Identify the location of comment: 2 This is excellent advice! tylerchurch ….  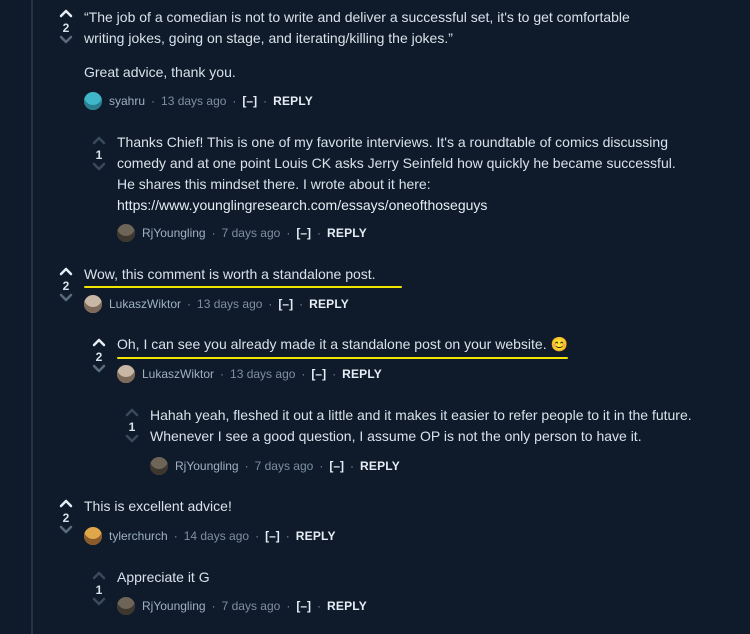
(375, 524).